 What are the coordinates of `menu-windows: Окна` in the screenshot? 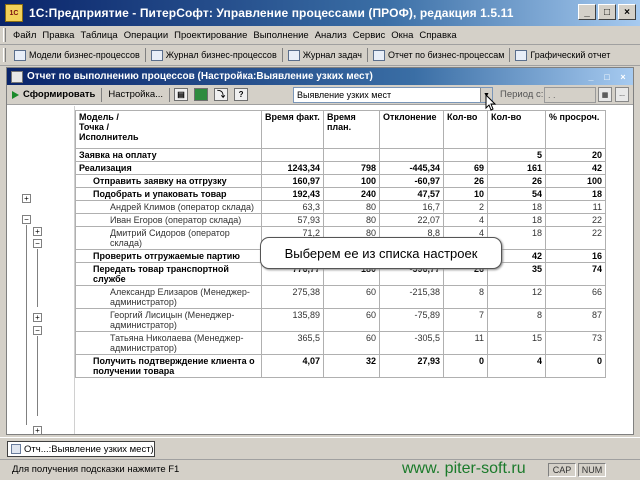 It's located at (402, 35).